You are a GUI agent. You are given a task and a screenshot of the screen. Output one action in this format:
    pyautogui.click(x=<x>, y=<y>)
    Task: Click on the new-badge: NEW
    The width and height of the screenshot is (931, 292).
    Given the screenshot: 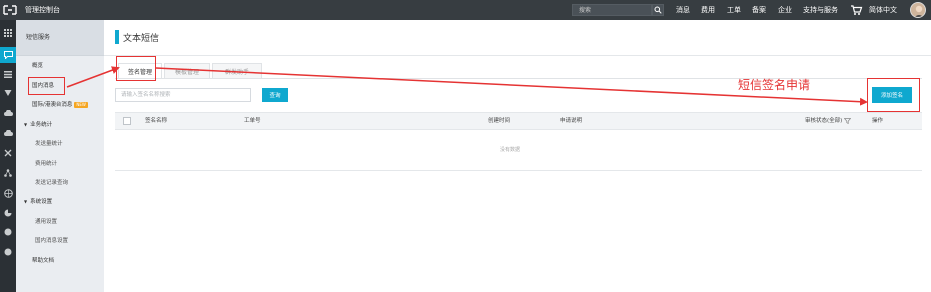 What is the action you would take?
    pyautogui.click(x=81, y=104)
    